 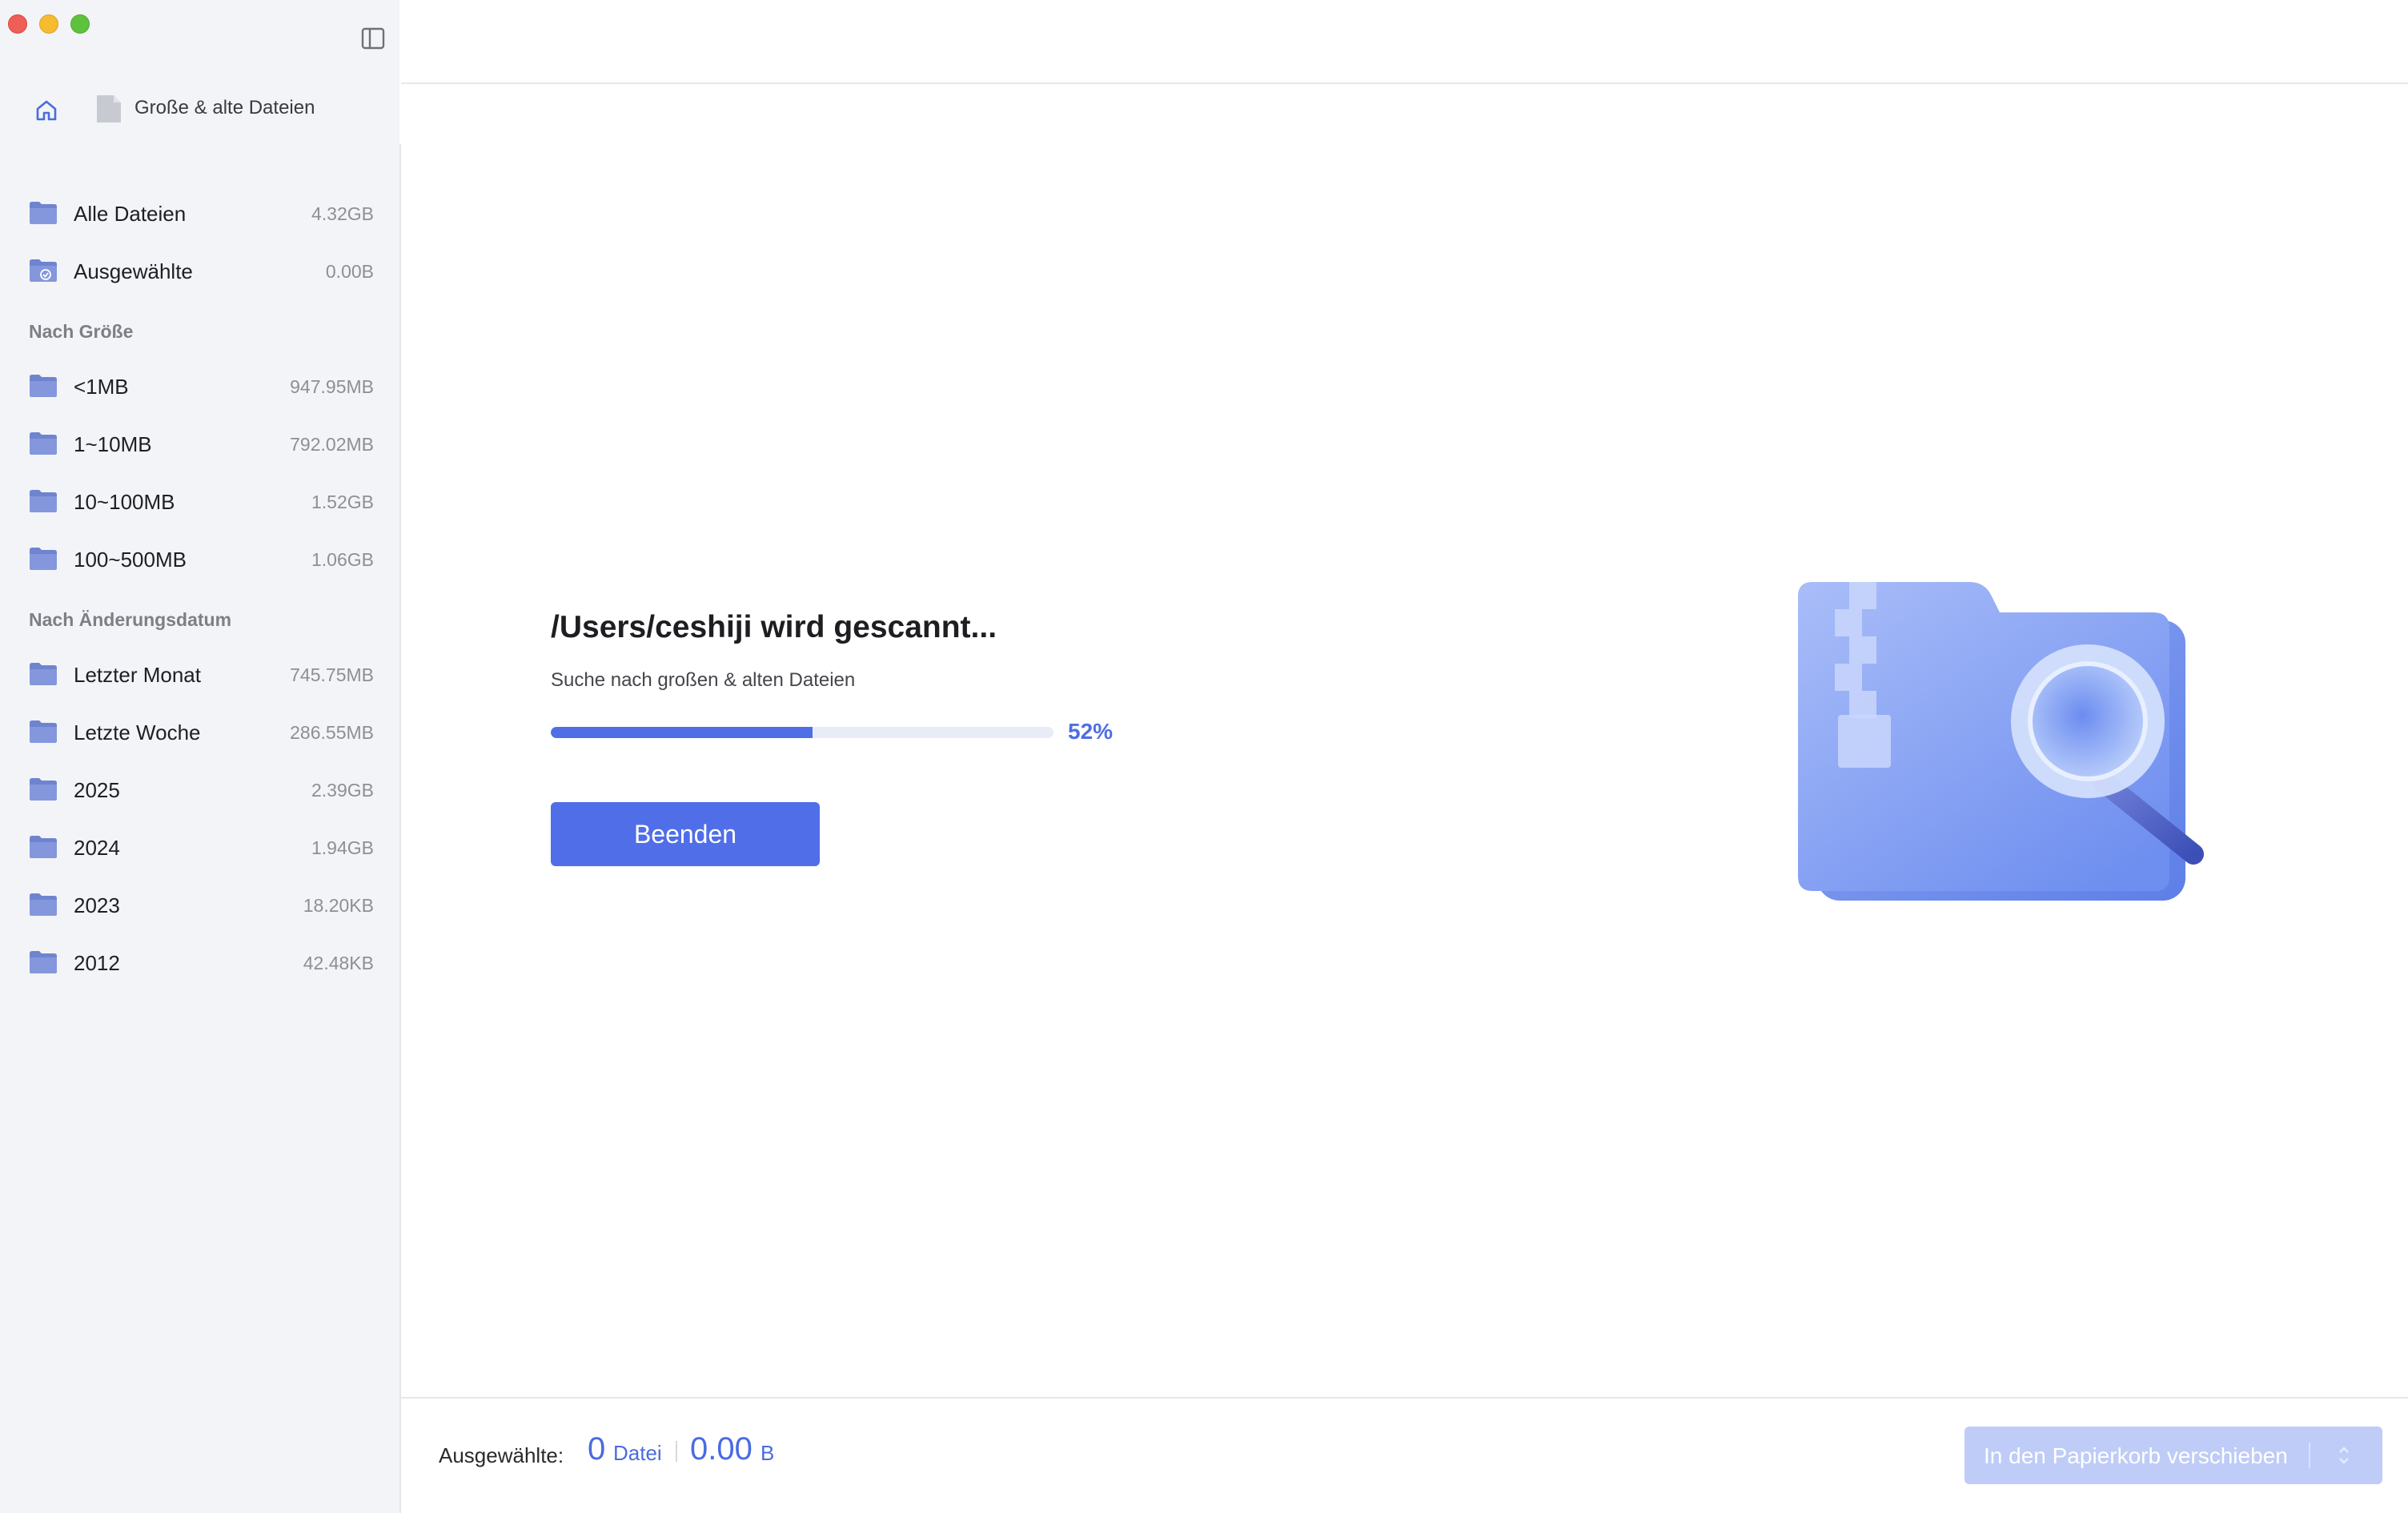 I want to click on sidebar-item-size: 286.55MB, so click(x=332, y=732).